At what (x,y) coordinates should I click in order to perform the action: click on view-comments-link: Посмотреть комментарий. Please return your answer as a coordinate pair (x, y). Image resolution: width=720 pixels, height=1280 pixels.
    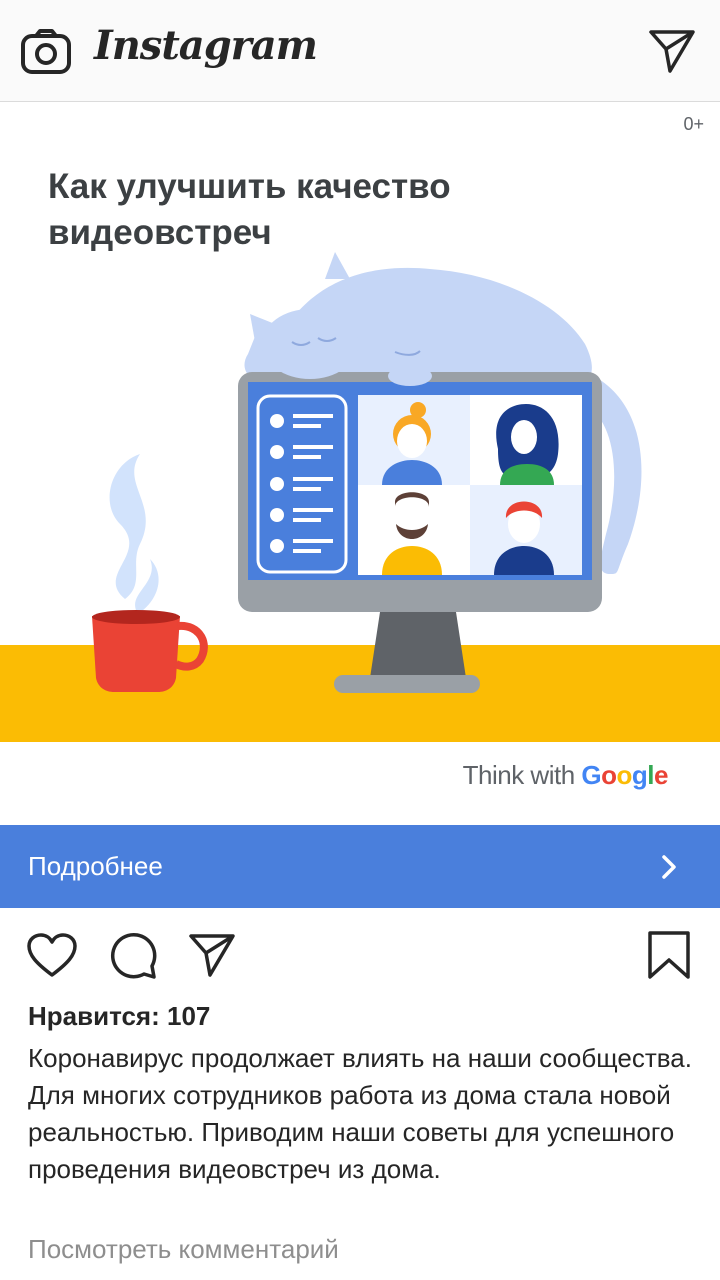
    Looking at the image, I should click on (183, 1249).